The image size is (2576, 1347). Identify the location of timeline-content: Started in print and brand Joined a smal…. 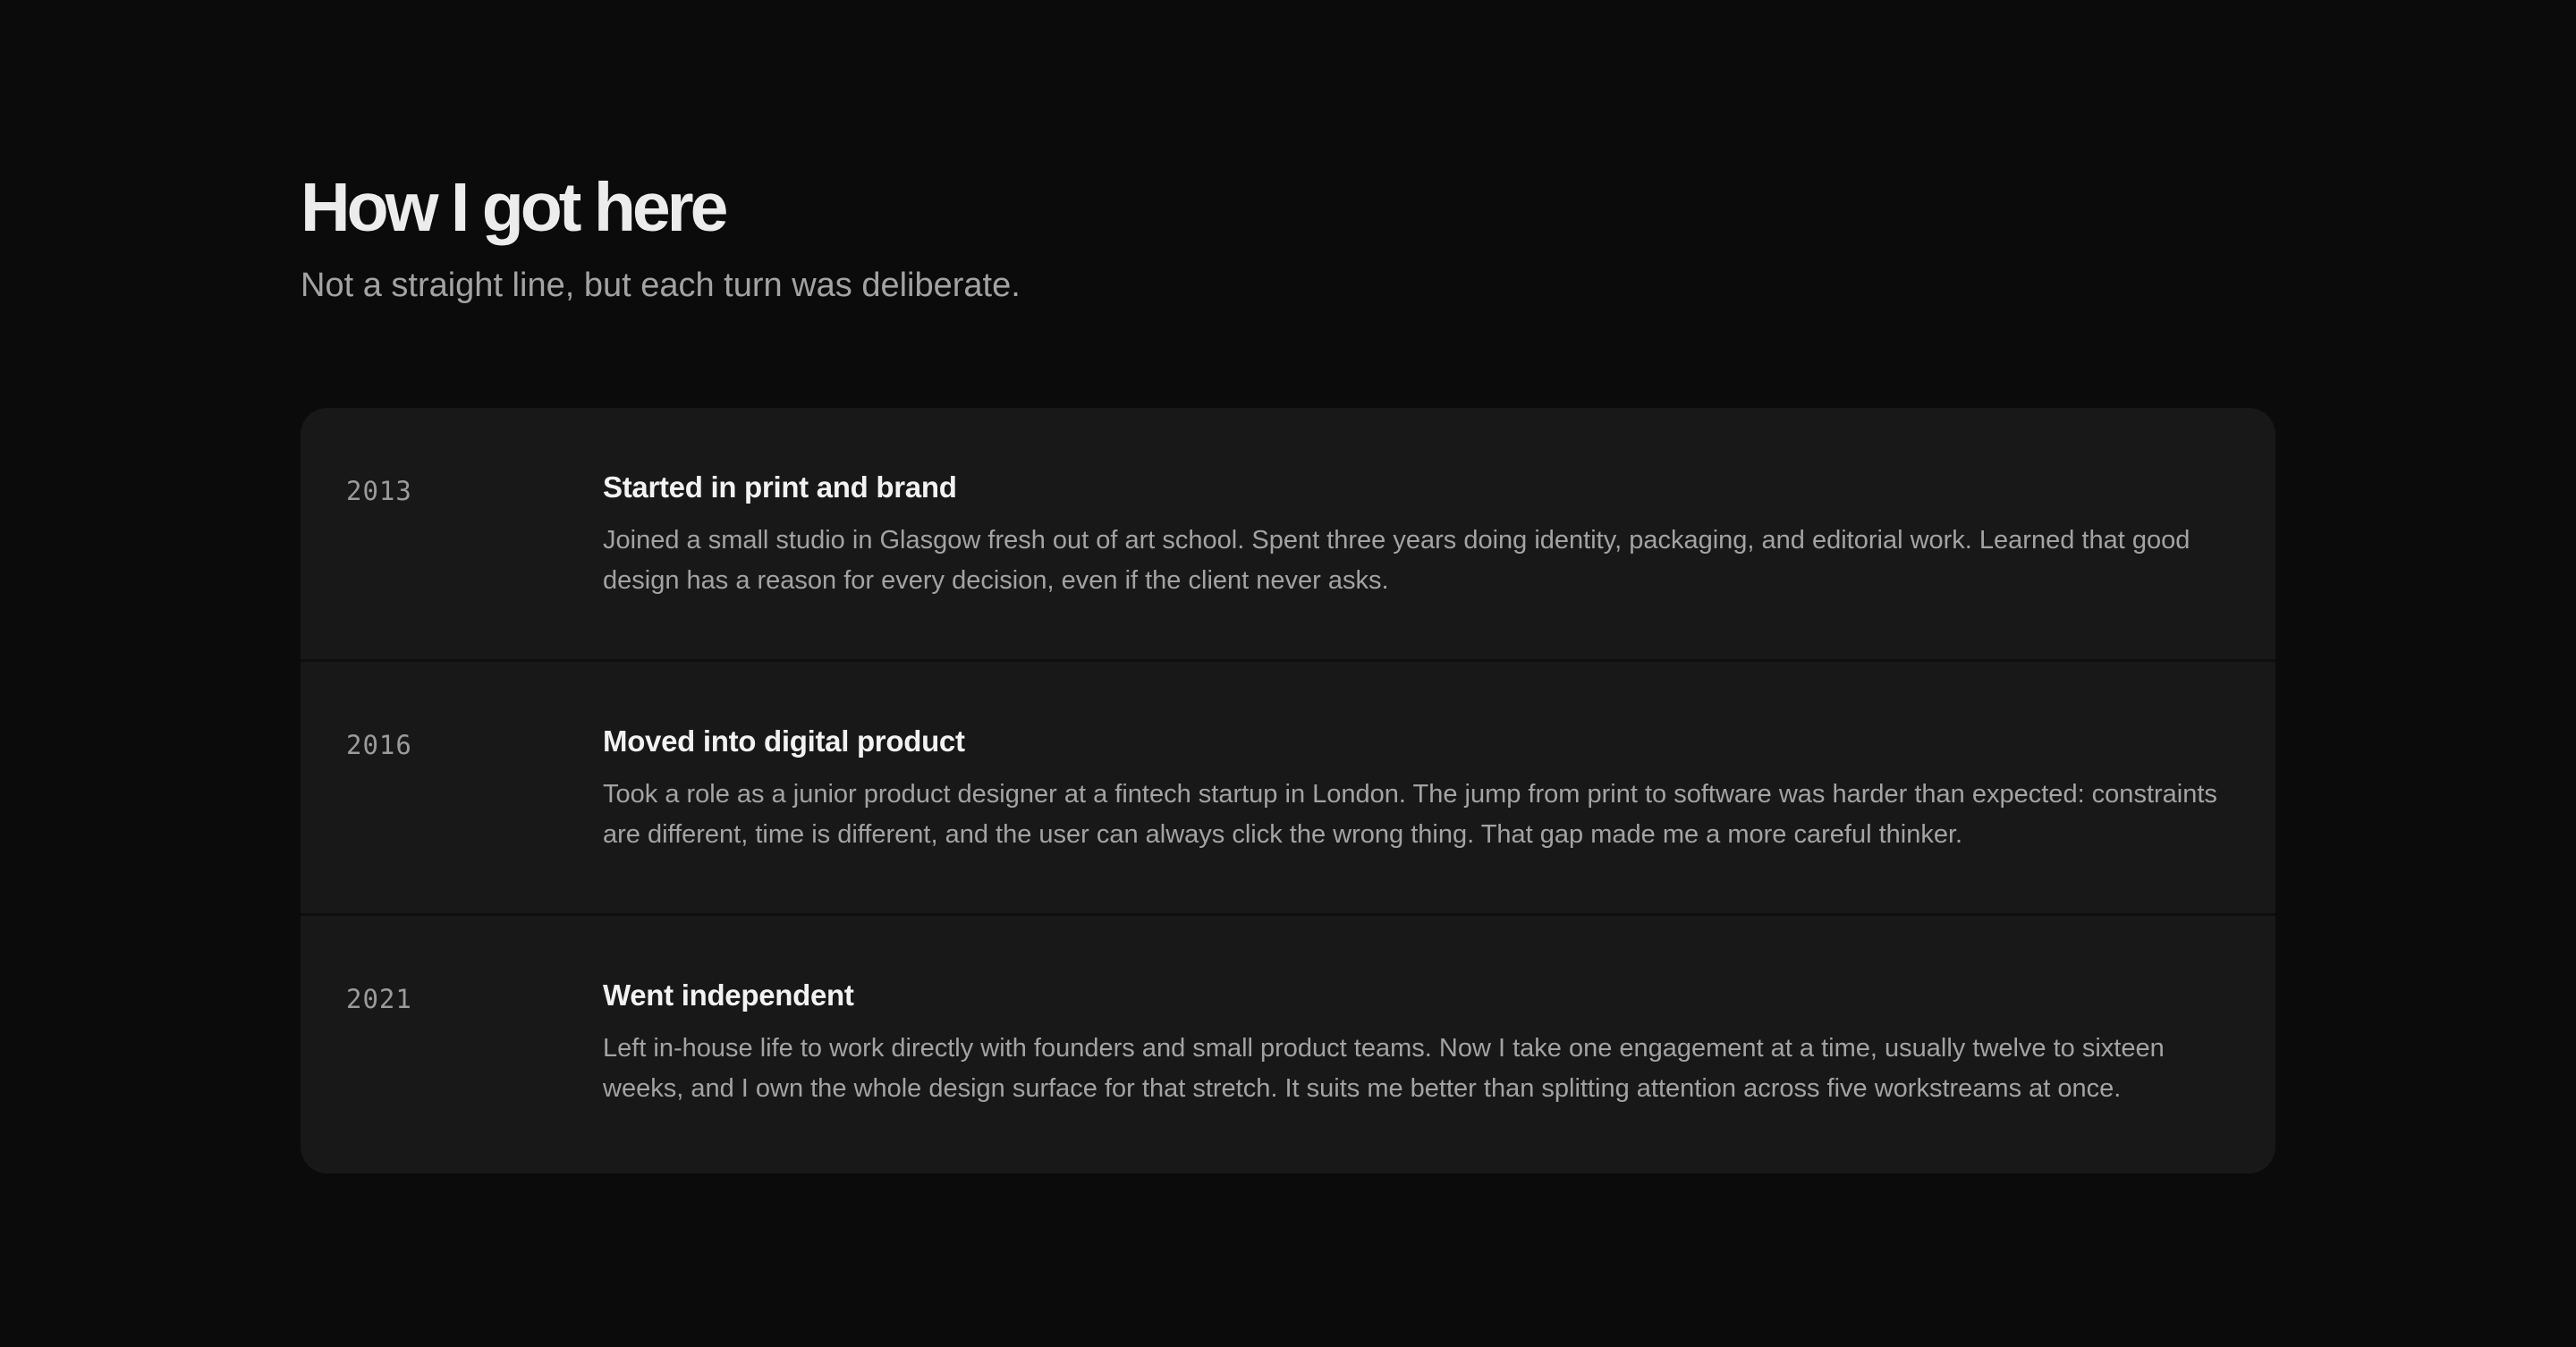
(1414, 535).